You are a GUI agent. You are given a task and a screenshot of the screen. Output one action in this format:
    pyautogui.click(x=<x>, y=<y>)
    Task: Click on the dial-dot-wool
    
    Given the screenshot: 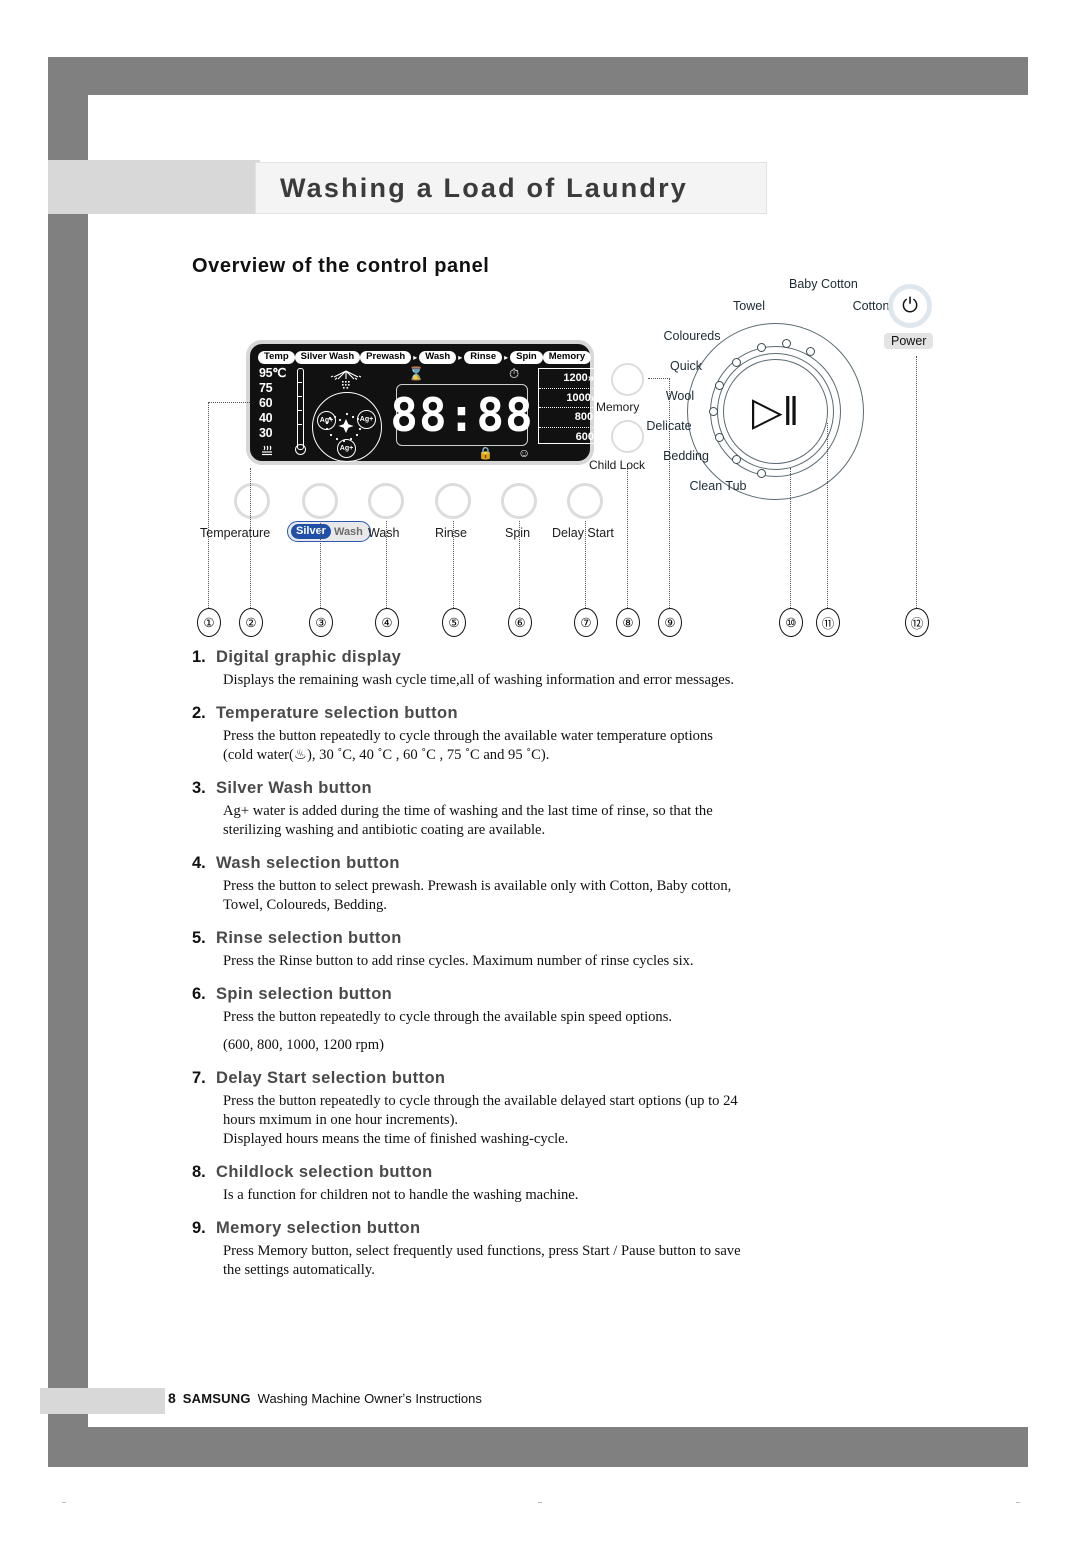 What is the action you would take?
    pyautogui.click(x=713, y=411)
    